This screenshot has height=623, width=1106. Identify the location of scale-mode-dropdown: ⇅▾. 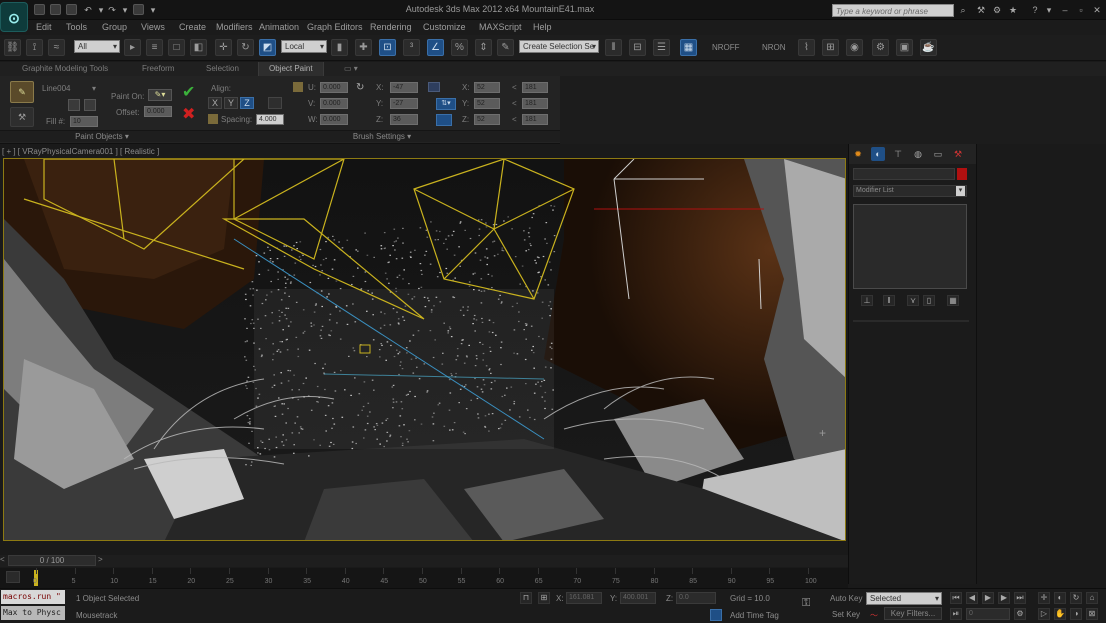
(446, 104).